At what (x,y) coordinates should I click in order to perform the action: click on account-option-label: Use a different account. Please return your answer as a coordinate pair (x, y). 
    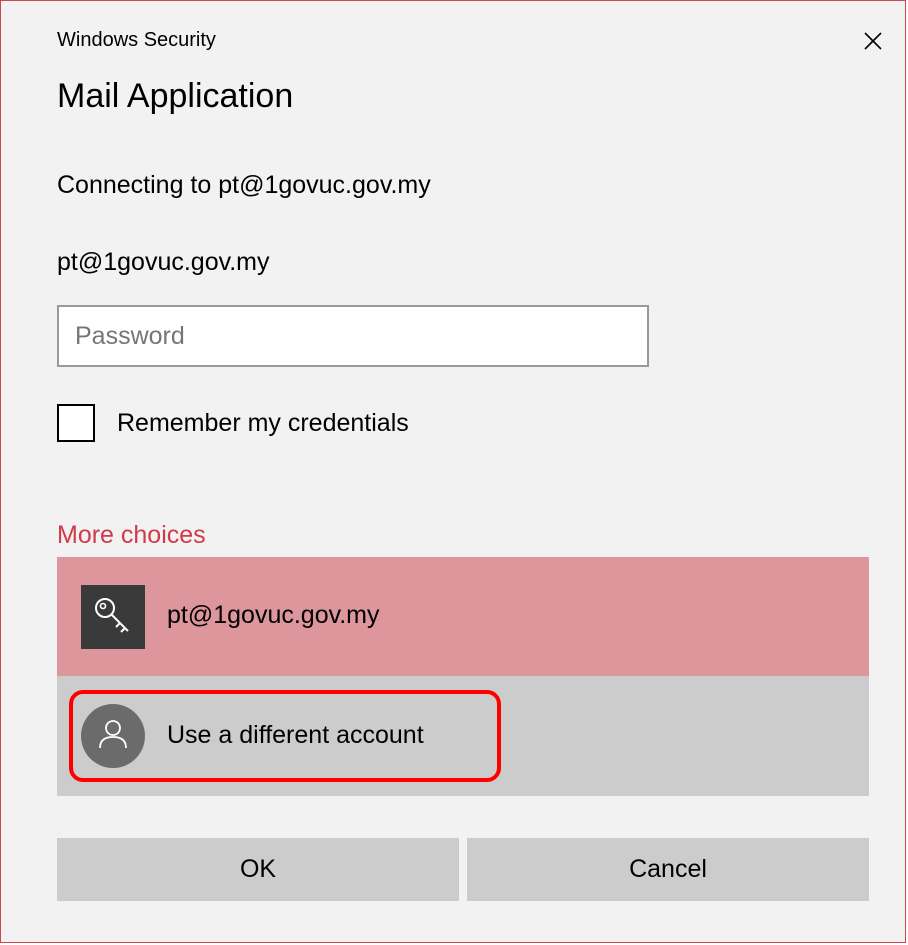
    Looking at the image, I should click on (295, 735).